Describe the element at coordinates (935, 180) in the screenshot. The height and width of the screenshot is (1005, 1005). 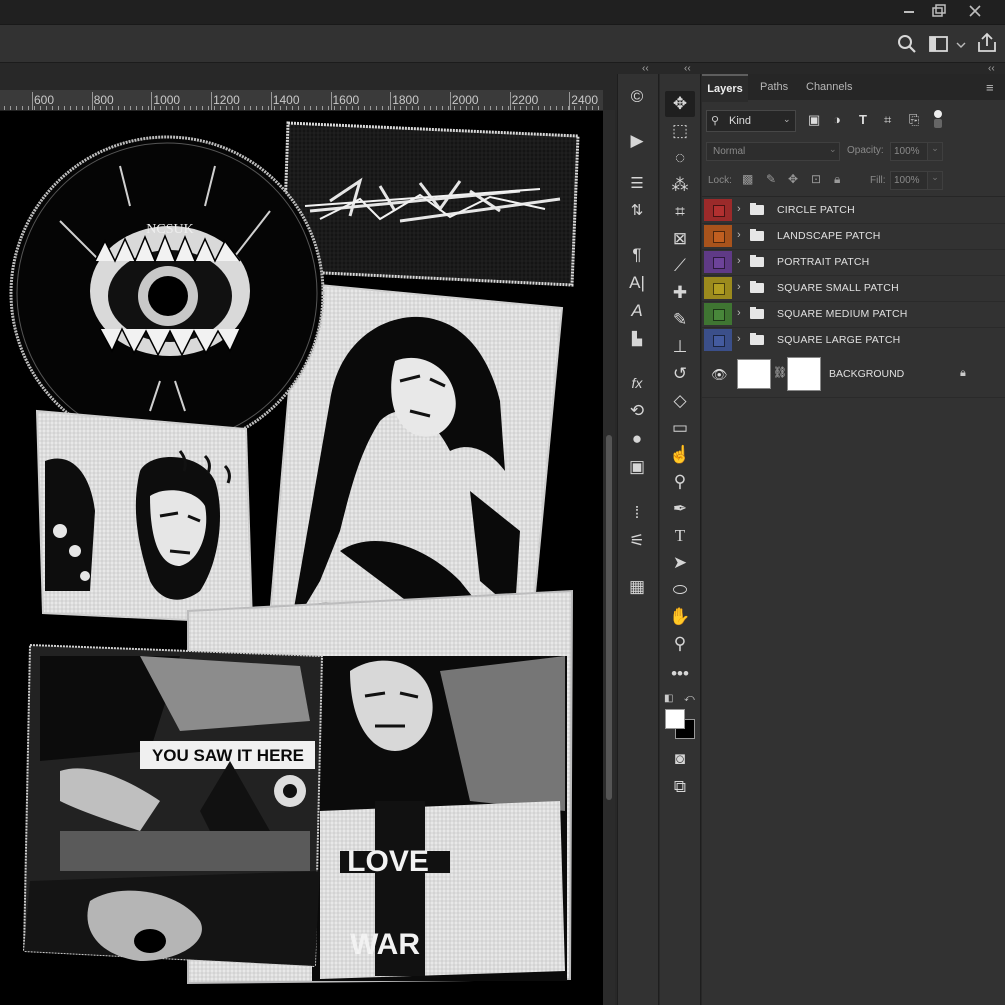
I see `fill-dropdown: ⌄` at that location.